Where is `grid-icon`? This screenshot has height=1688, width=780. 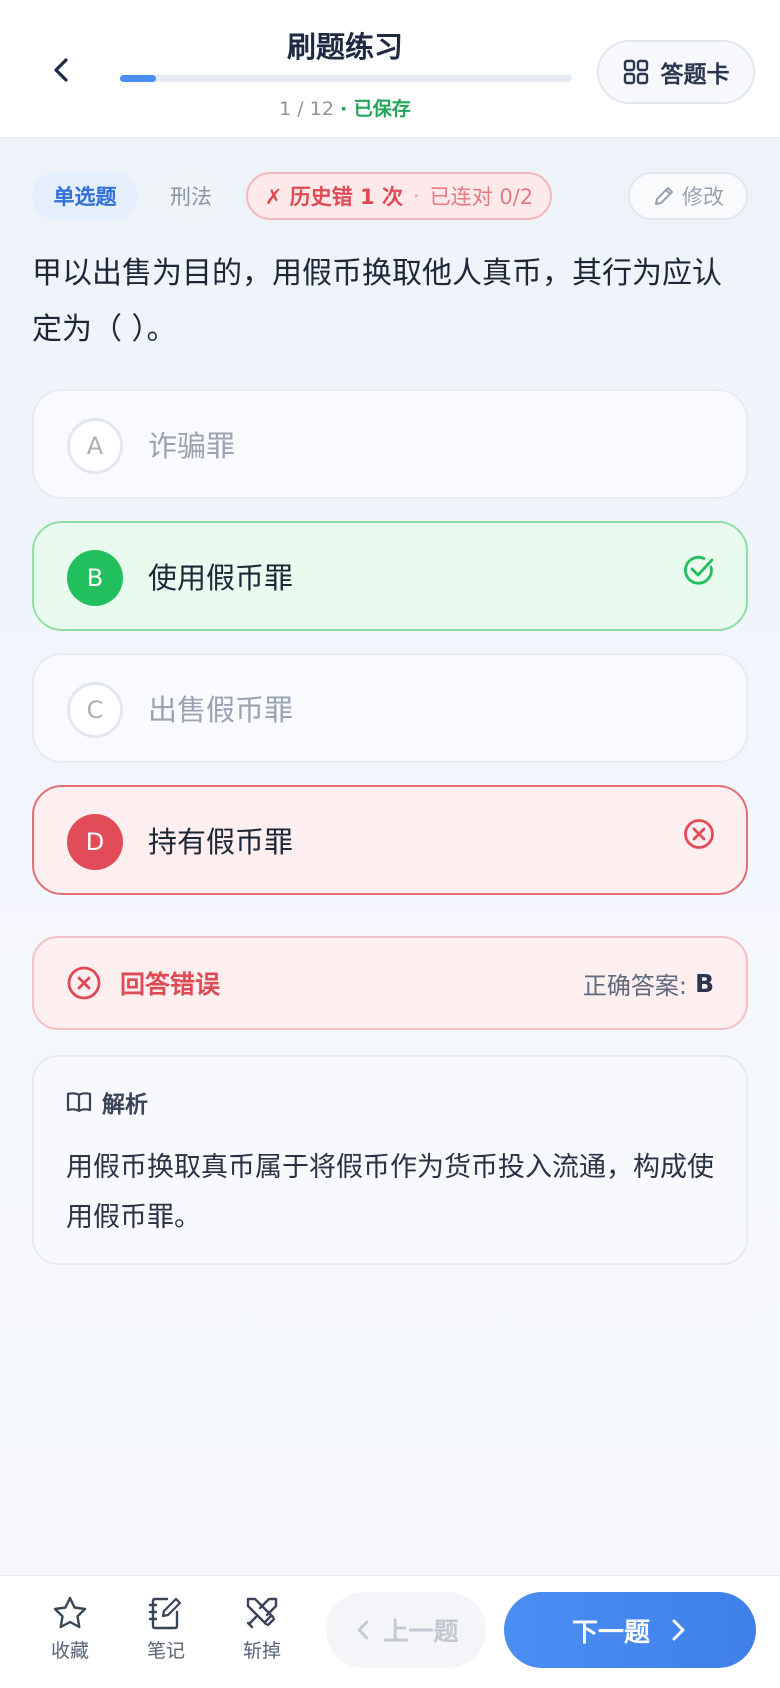
grid-icon is located at coordinates (635, 72).